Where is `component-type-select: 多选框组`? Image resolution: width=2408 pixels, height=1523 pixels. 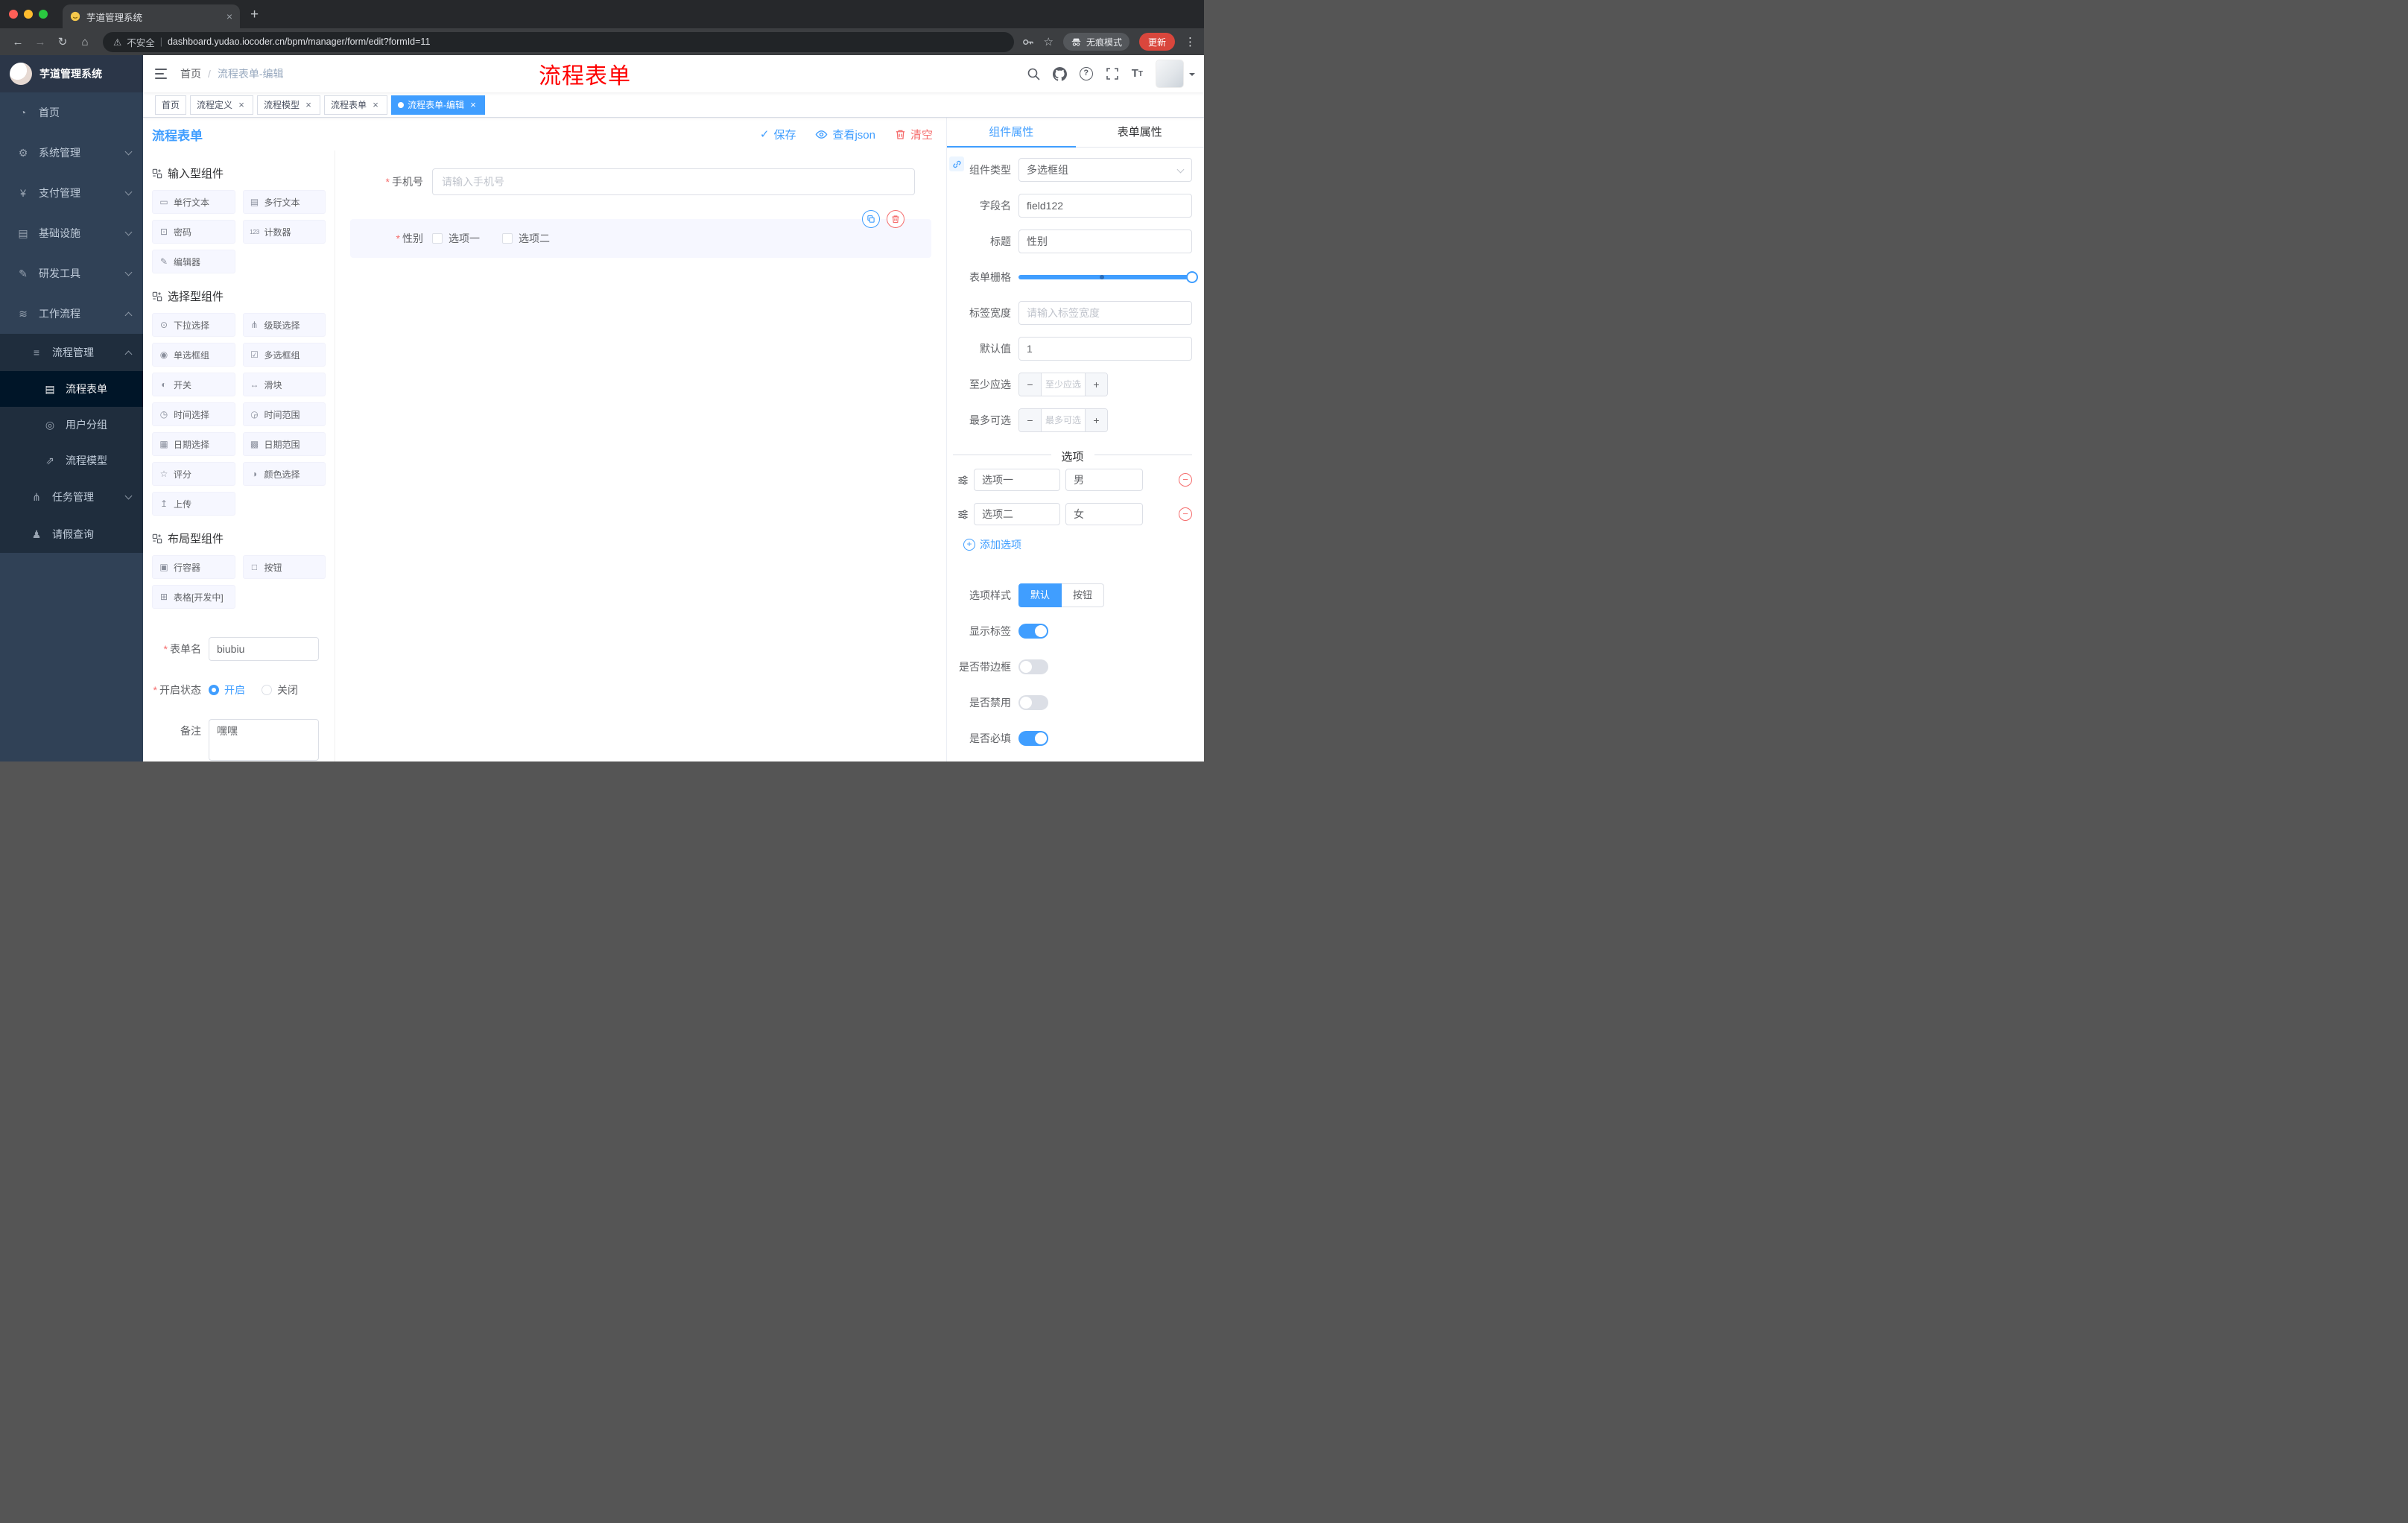 component-type-select: 多选框组 is located at coordinates (1105, 170).